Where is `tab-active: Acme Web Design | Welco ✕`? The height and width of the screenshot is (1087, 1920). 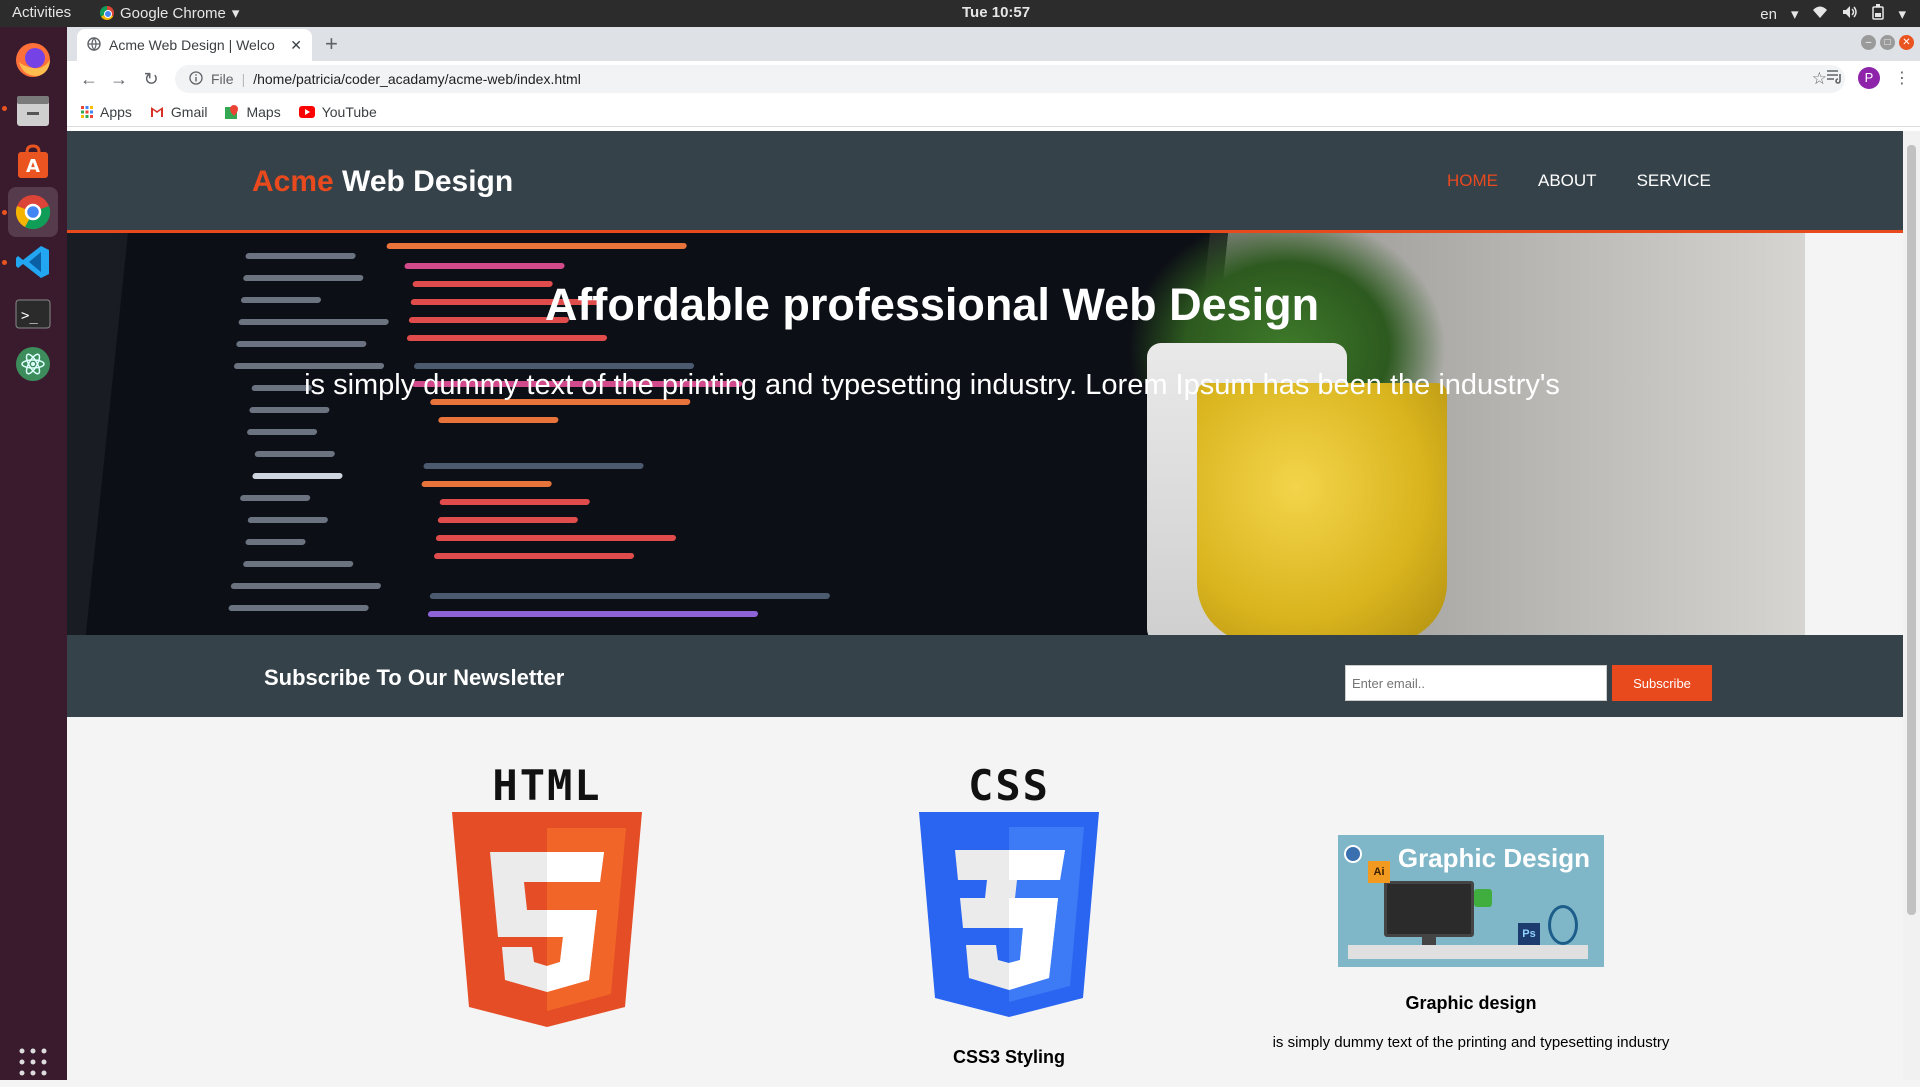
tab-active: Acme Web Design | Welco ✕ is located at coordinates (194, 45).